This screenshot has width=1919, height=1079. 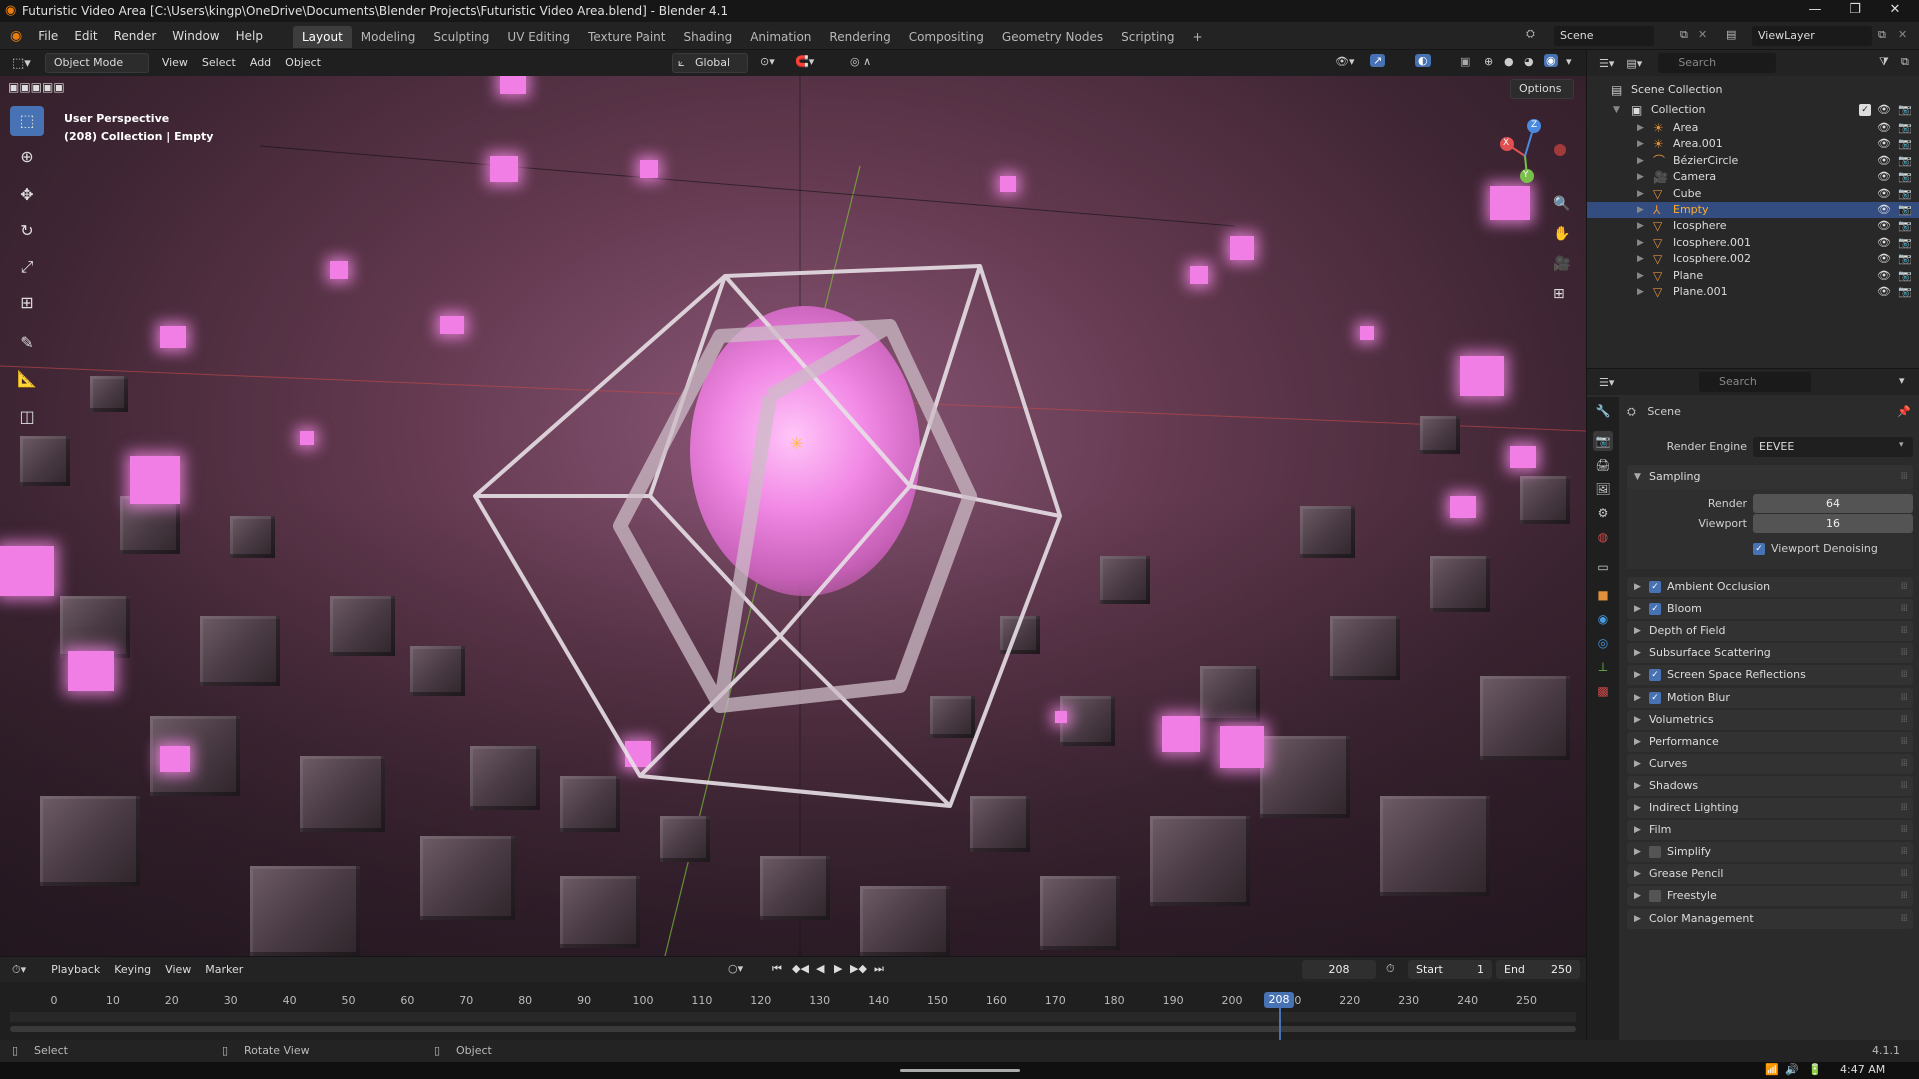 What do you see at coordinates (19, 63) in the screenshot?
I see `editor-type-icon: ⬚▾` at bounding box center [19, 63].